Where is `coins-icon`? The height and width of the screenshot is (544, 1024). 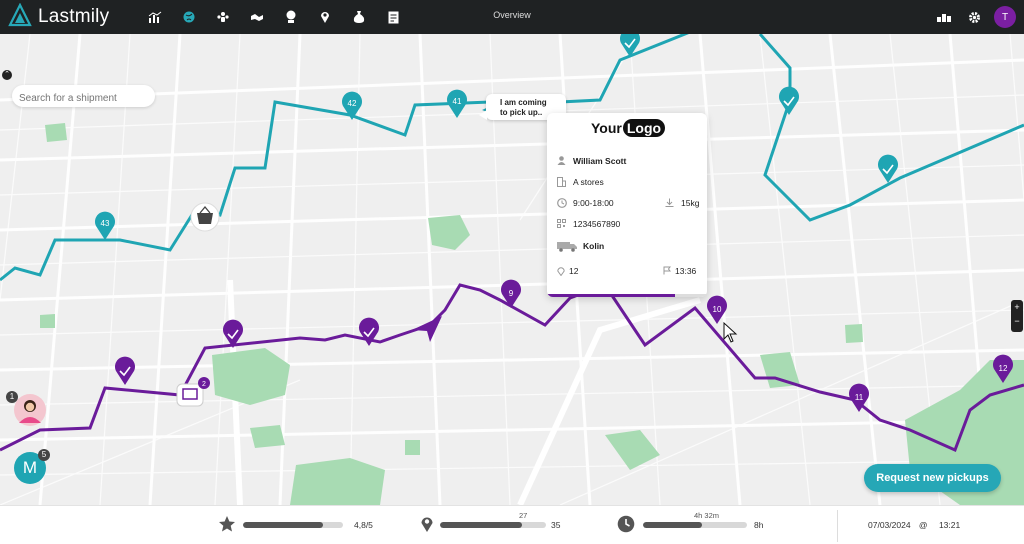 coins-icon is located at coordinates (291, 17).